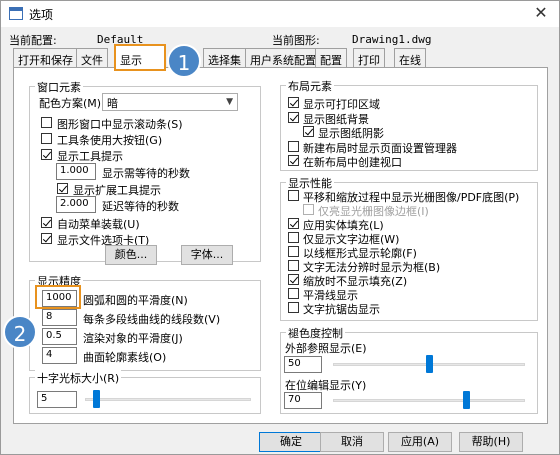  What do you see at coordinates (59, 336) in the screenshot?
I see `render-smoothness-input: 0.5` at bounding box center [59, 336].